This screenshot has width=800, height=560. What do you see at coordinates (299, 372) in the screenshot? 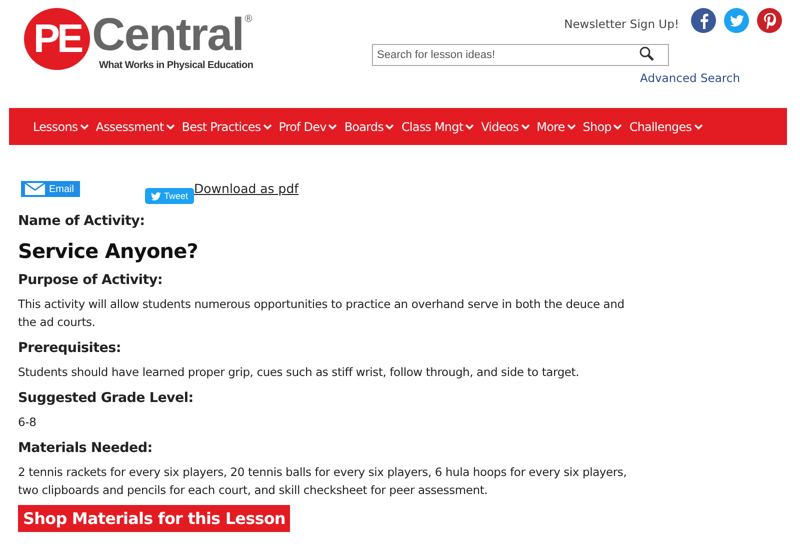
I see `section-text: Students should have learned proper grip, cues such as stiff wrist, follow through, and side to target.` at bounding box center [299, 372].